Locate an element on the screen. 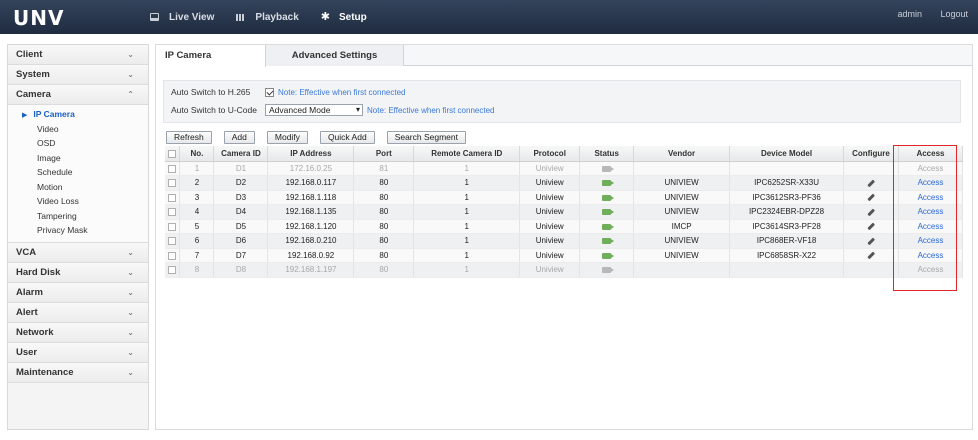 This screenshot has height=440, width=978. cell-remote-id: 1 is located at coordinates (467, 168).